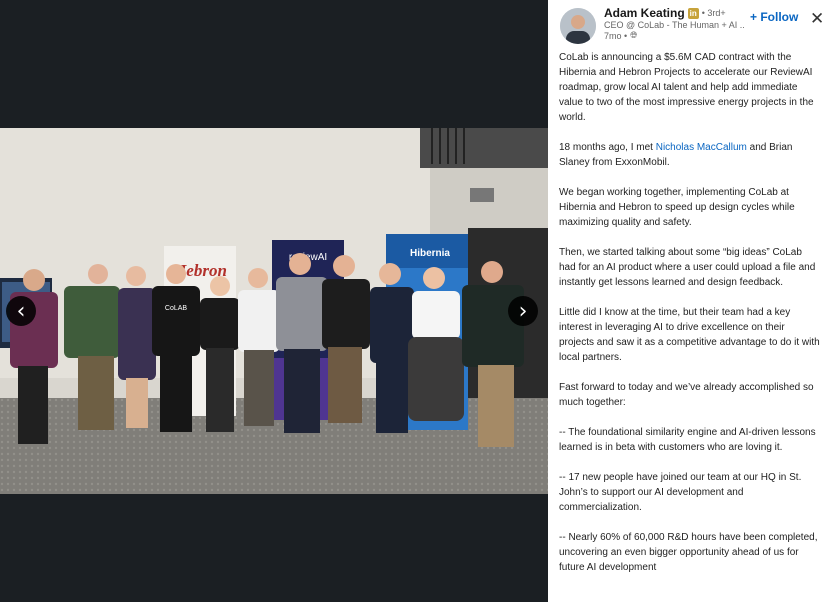  Describe the element at coordinates (774, 17) in the screenshot. I see `follow-button: + Follow` at that location.